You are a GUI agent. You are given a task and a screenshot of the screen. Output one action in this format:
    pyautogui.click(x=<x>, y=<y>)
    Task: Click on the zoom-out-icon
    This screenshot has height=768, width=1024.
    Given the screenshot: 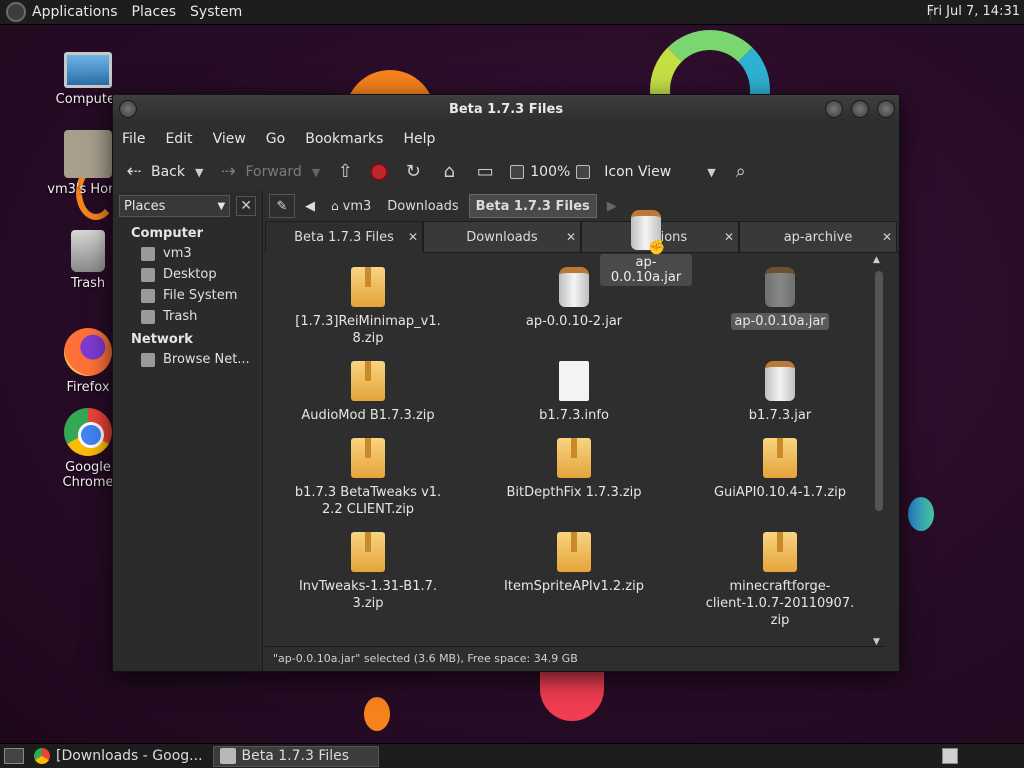 What is the action you would take?
    pyautogui.click(x=517, y=172)
    